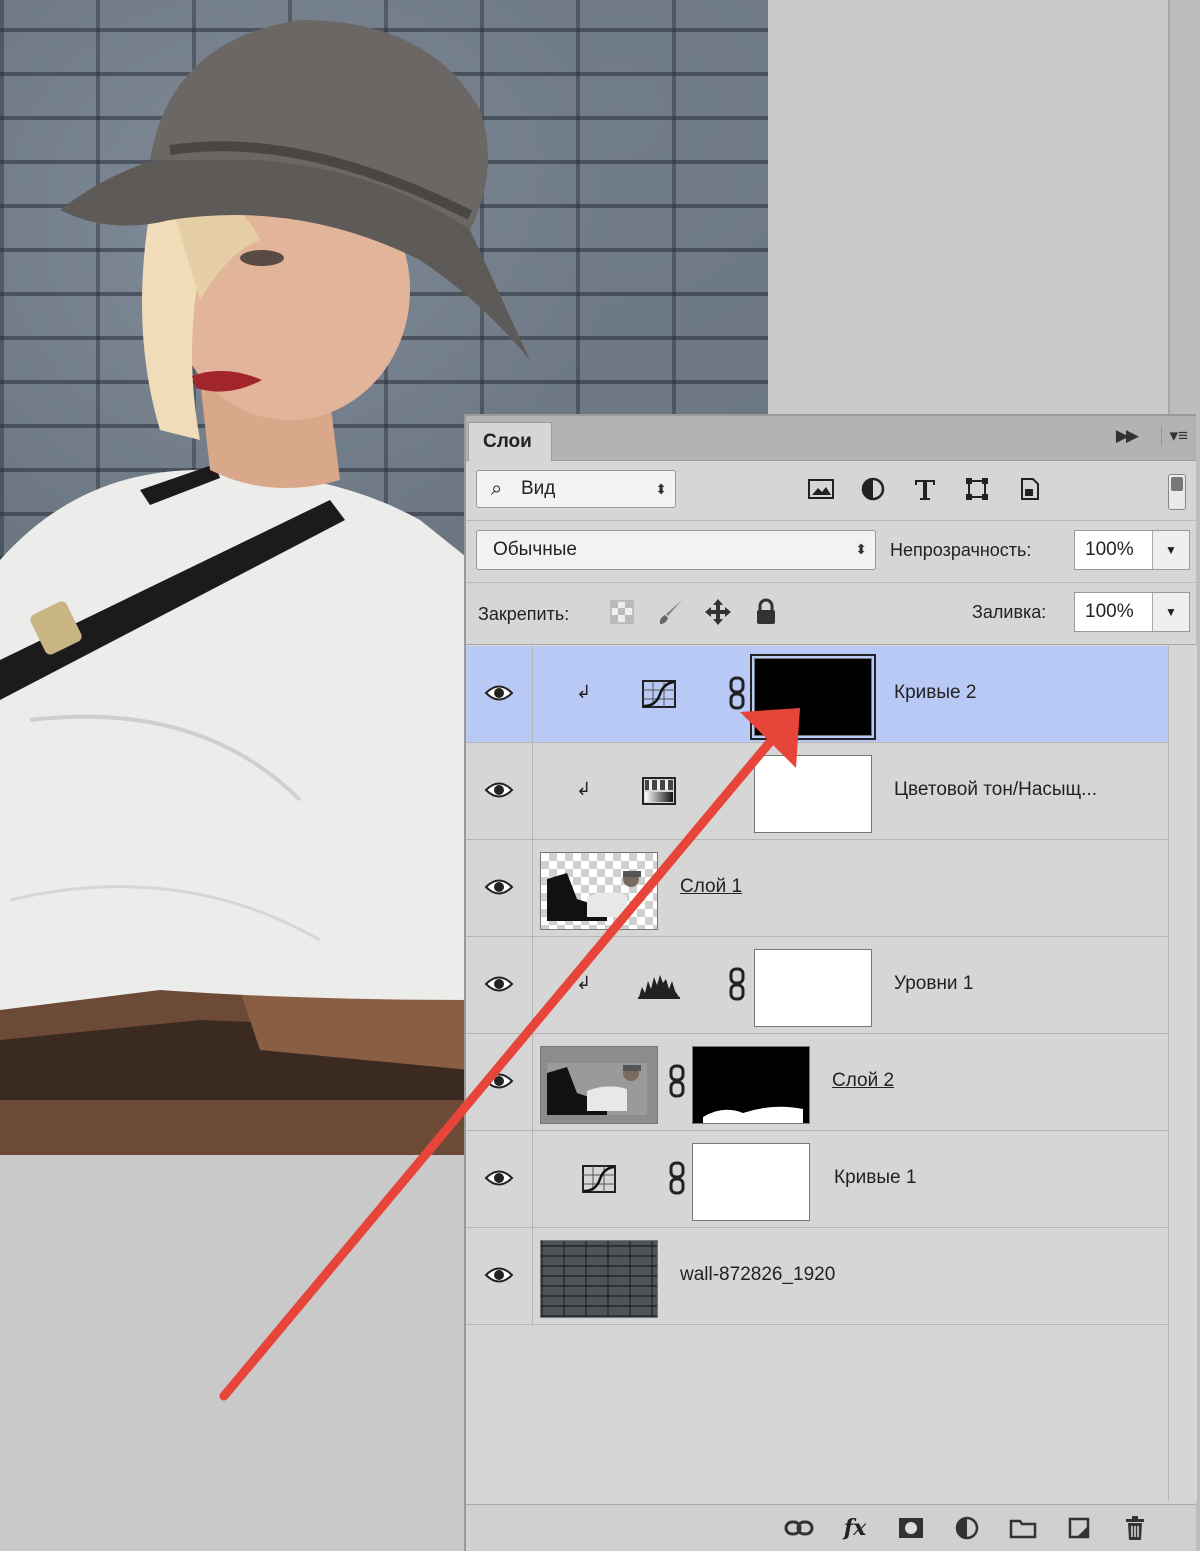  I want to click on image-filter-icon, so click(821, 489).